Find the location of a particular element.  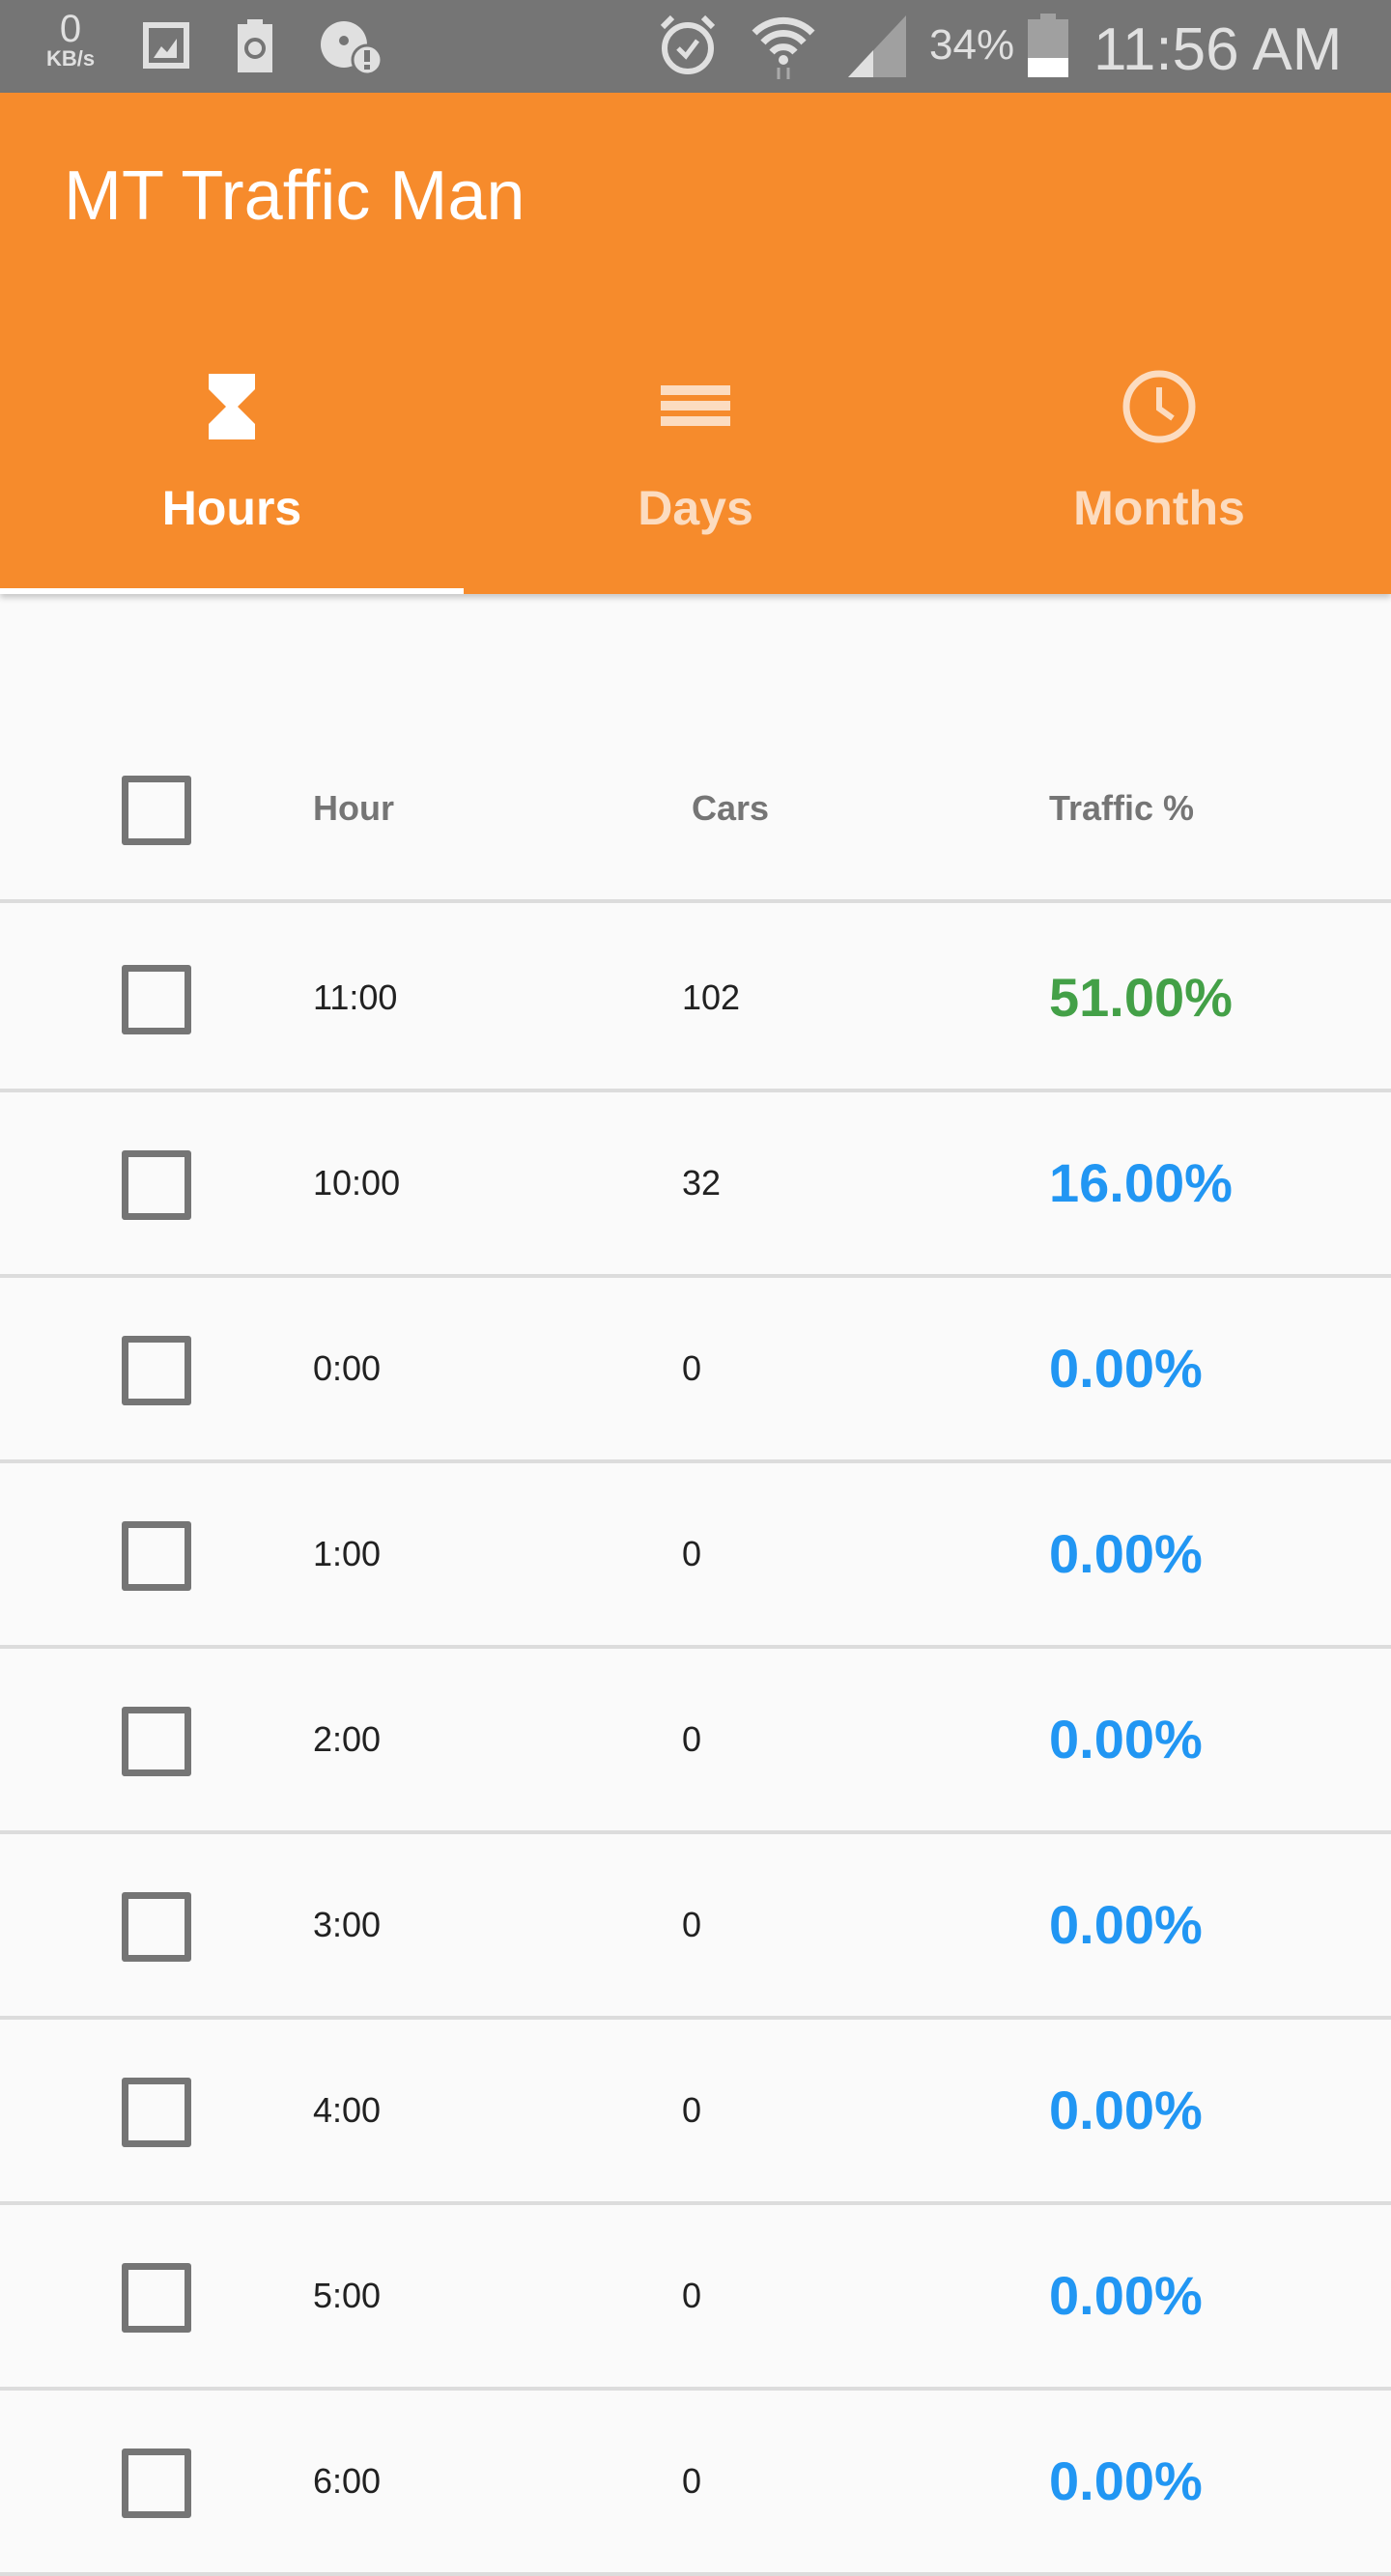

table-row: 3:00 0 0.00% is located at coordinates (695, 1927).